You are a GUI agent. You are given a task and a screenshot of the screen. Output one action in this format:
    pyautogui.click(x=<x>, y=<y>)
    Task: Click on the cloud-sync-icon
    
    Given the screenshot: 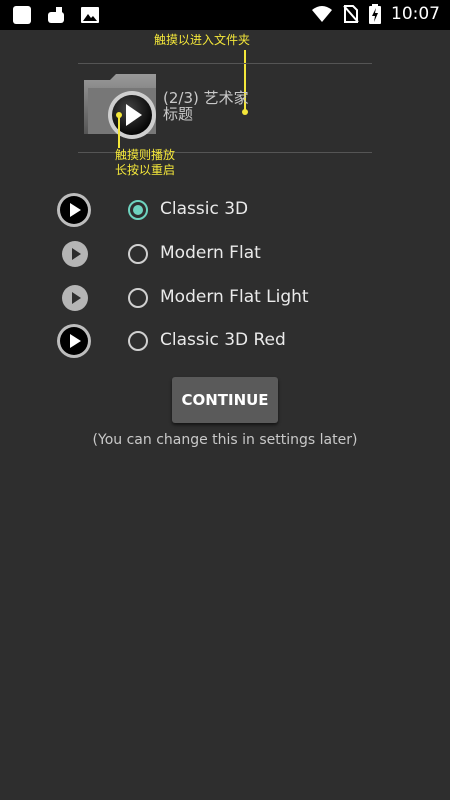 What is the action you would take?
    pyautogui.click(x=56, y=15)
    